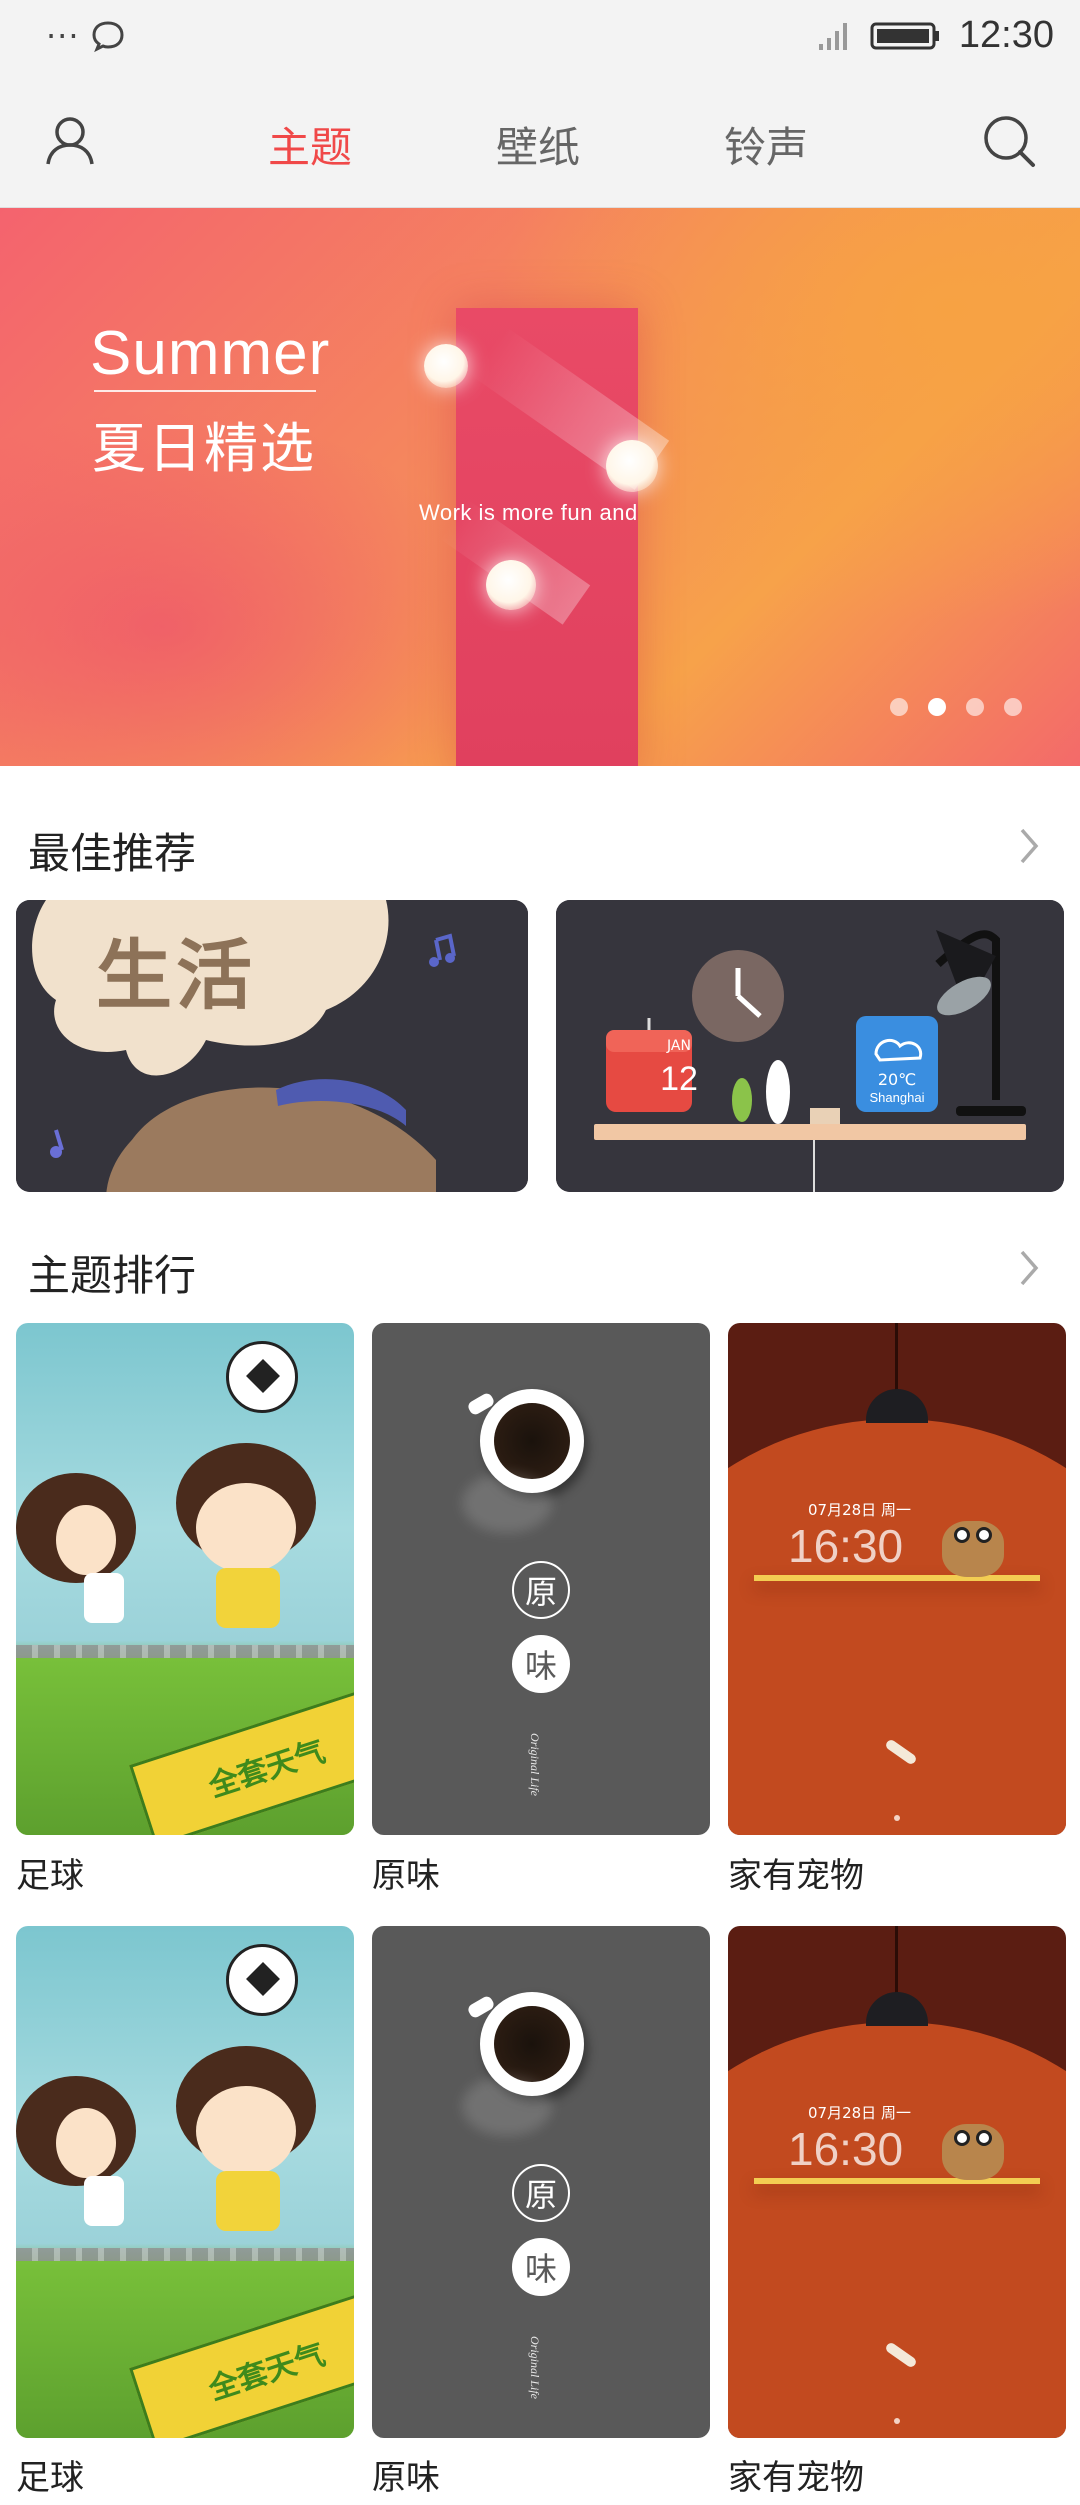  What do you see at coordinates (832, 36) in the screenshot?
I see `signal-icon` at bounding box center [832, 36].